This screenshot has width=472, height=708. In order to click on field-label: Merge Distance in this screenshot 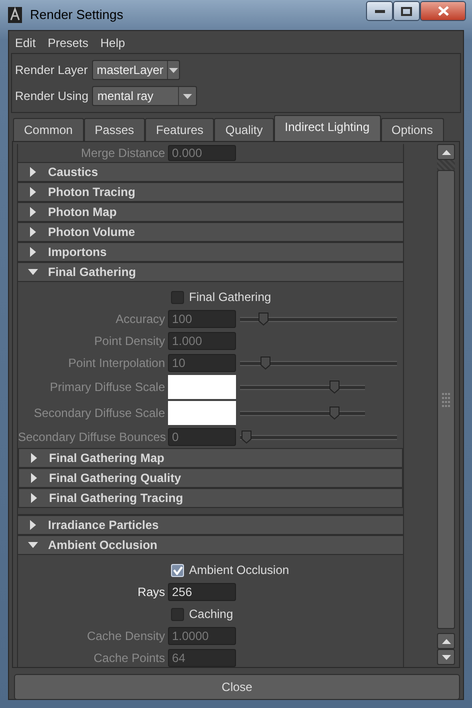, I will do `click(123, 153)`.